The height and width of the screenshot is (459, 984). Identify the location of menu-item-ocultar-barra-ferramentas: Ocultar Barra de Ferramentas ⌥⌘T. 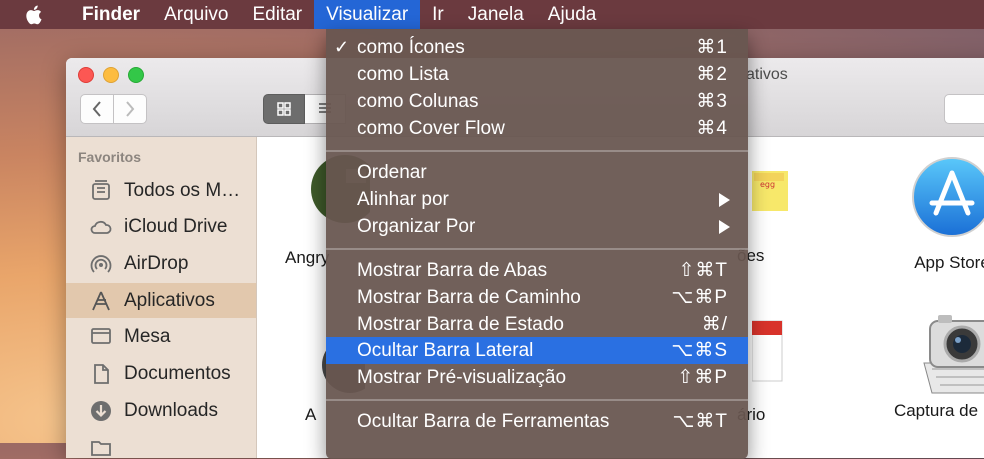
(537, 421).